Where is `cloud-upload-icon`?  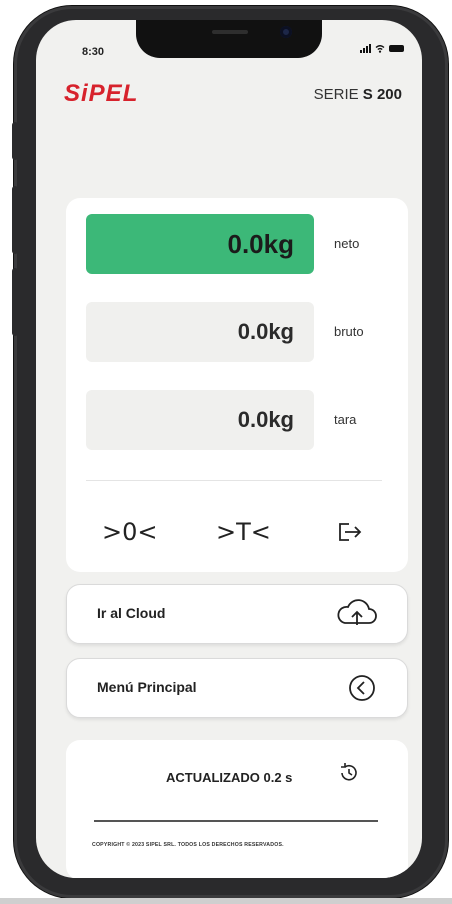 cloud-upload-icon is located at coordinates (357, 612).